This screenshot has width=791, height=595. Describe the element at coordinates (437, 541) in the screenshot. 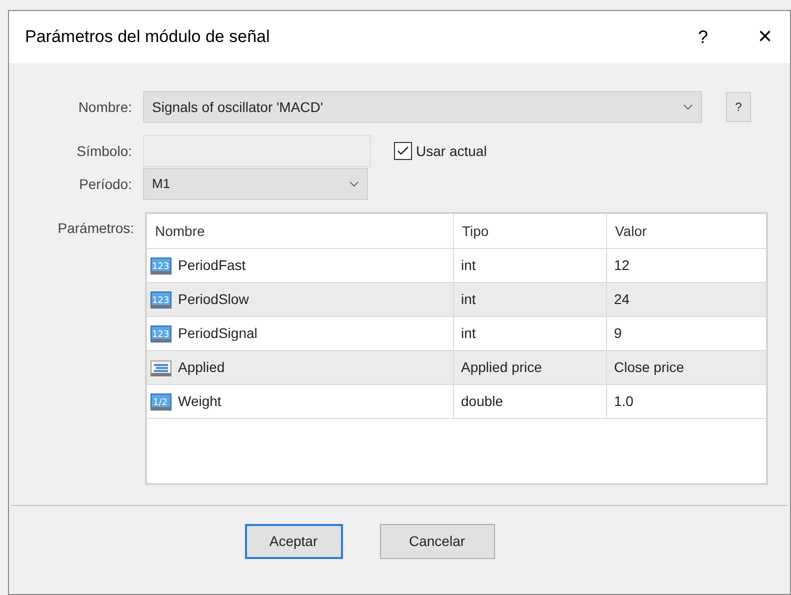

I see `dialog-button: Cancelar` at that location.